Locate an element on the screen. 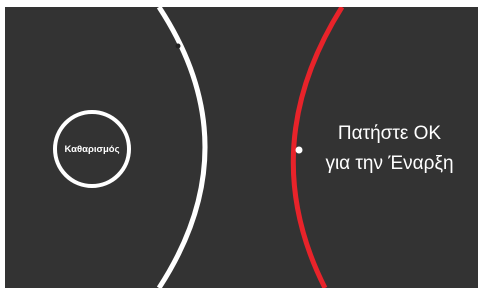 This screenshot has height=292, width=484. prompt-line-2: για την Έναρξη is located at coordinates (389, 163).